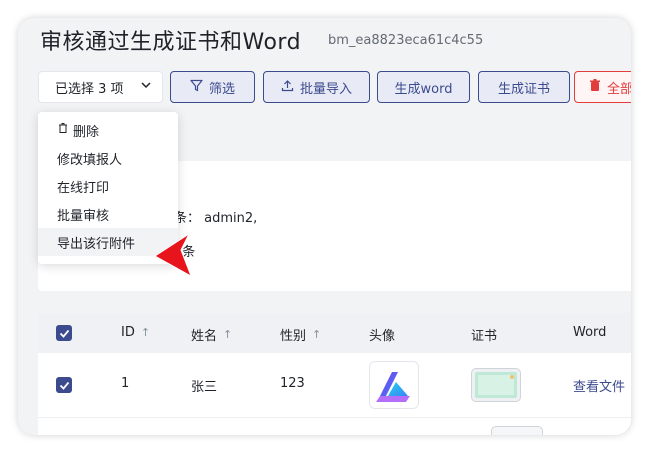 The width and height of the screenshot is (649, 453). I want to click on bulk-import-label: 批量导入, so click(325, 89).